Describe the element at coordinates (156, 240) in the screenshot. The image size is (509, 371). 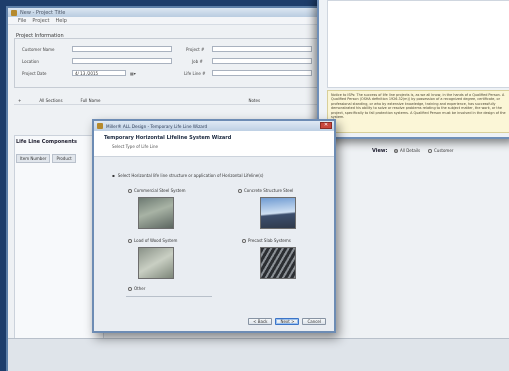
I see `option-wood-label: Load of Wood System` at that location.